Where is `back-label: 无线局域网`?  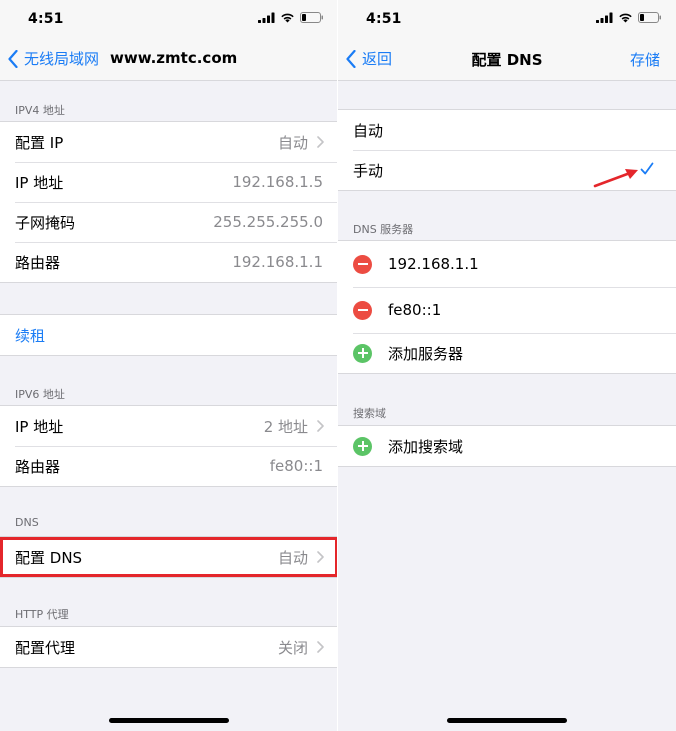
back-label: 无线局域网 is located at coordinates (62, 59).